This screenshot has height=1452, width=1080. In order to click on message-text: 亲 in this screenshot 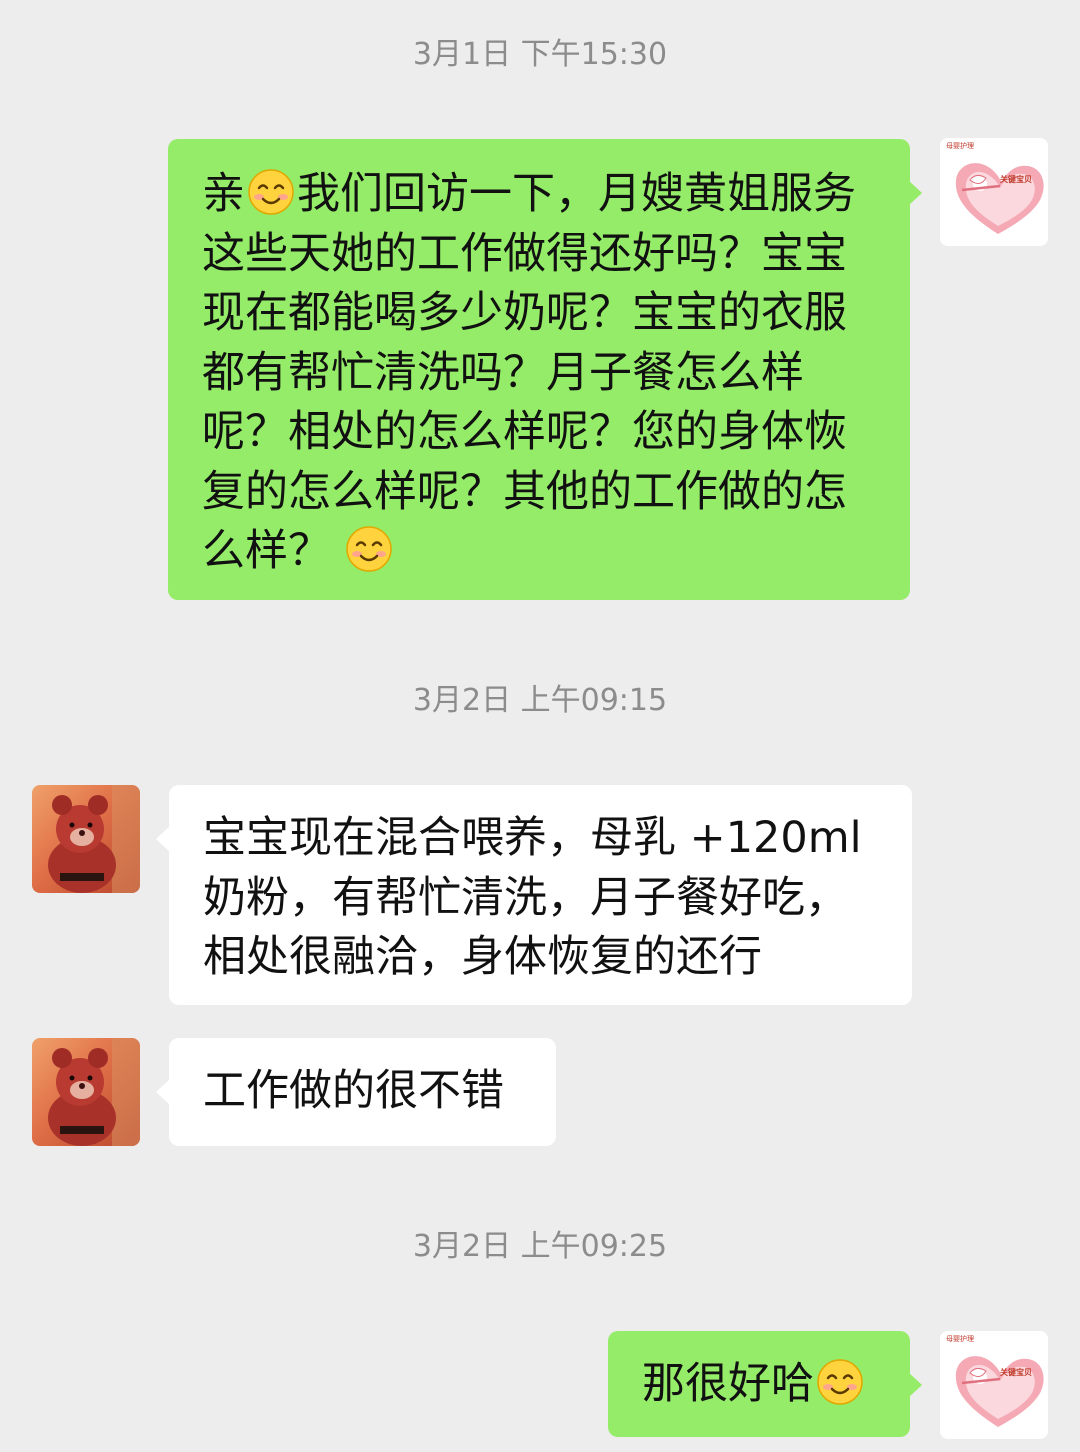, I will do `click(223, 194)`.